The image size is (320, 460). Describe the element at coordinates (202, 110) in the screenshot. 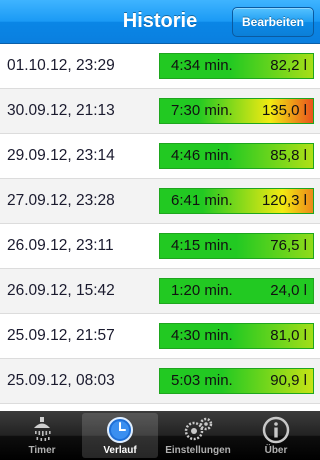

I see `duration-label: 7:30 min.` at that location.